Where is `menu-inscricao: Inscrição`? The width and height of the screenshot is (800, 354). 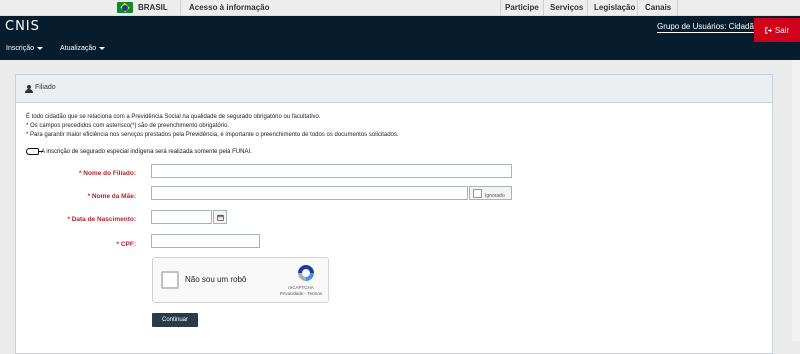 menu-inscricao: Inscrição is located at coordinates (25, 48).